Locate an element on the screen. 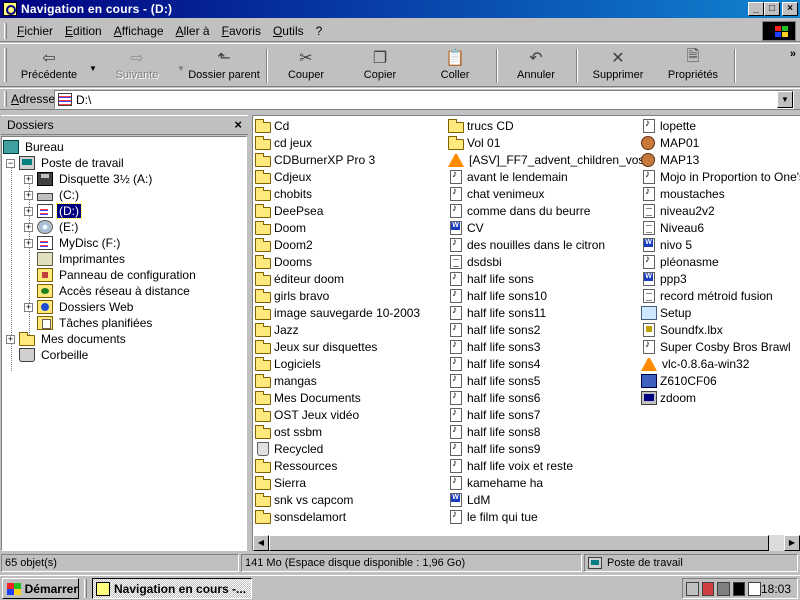 The width and height of the screenshot is (800, 600). address-input: D:\ ▼ is located at coordinates (424, 99).